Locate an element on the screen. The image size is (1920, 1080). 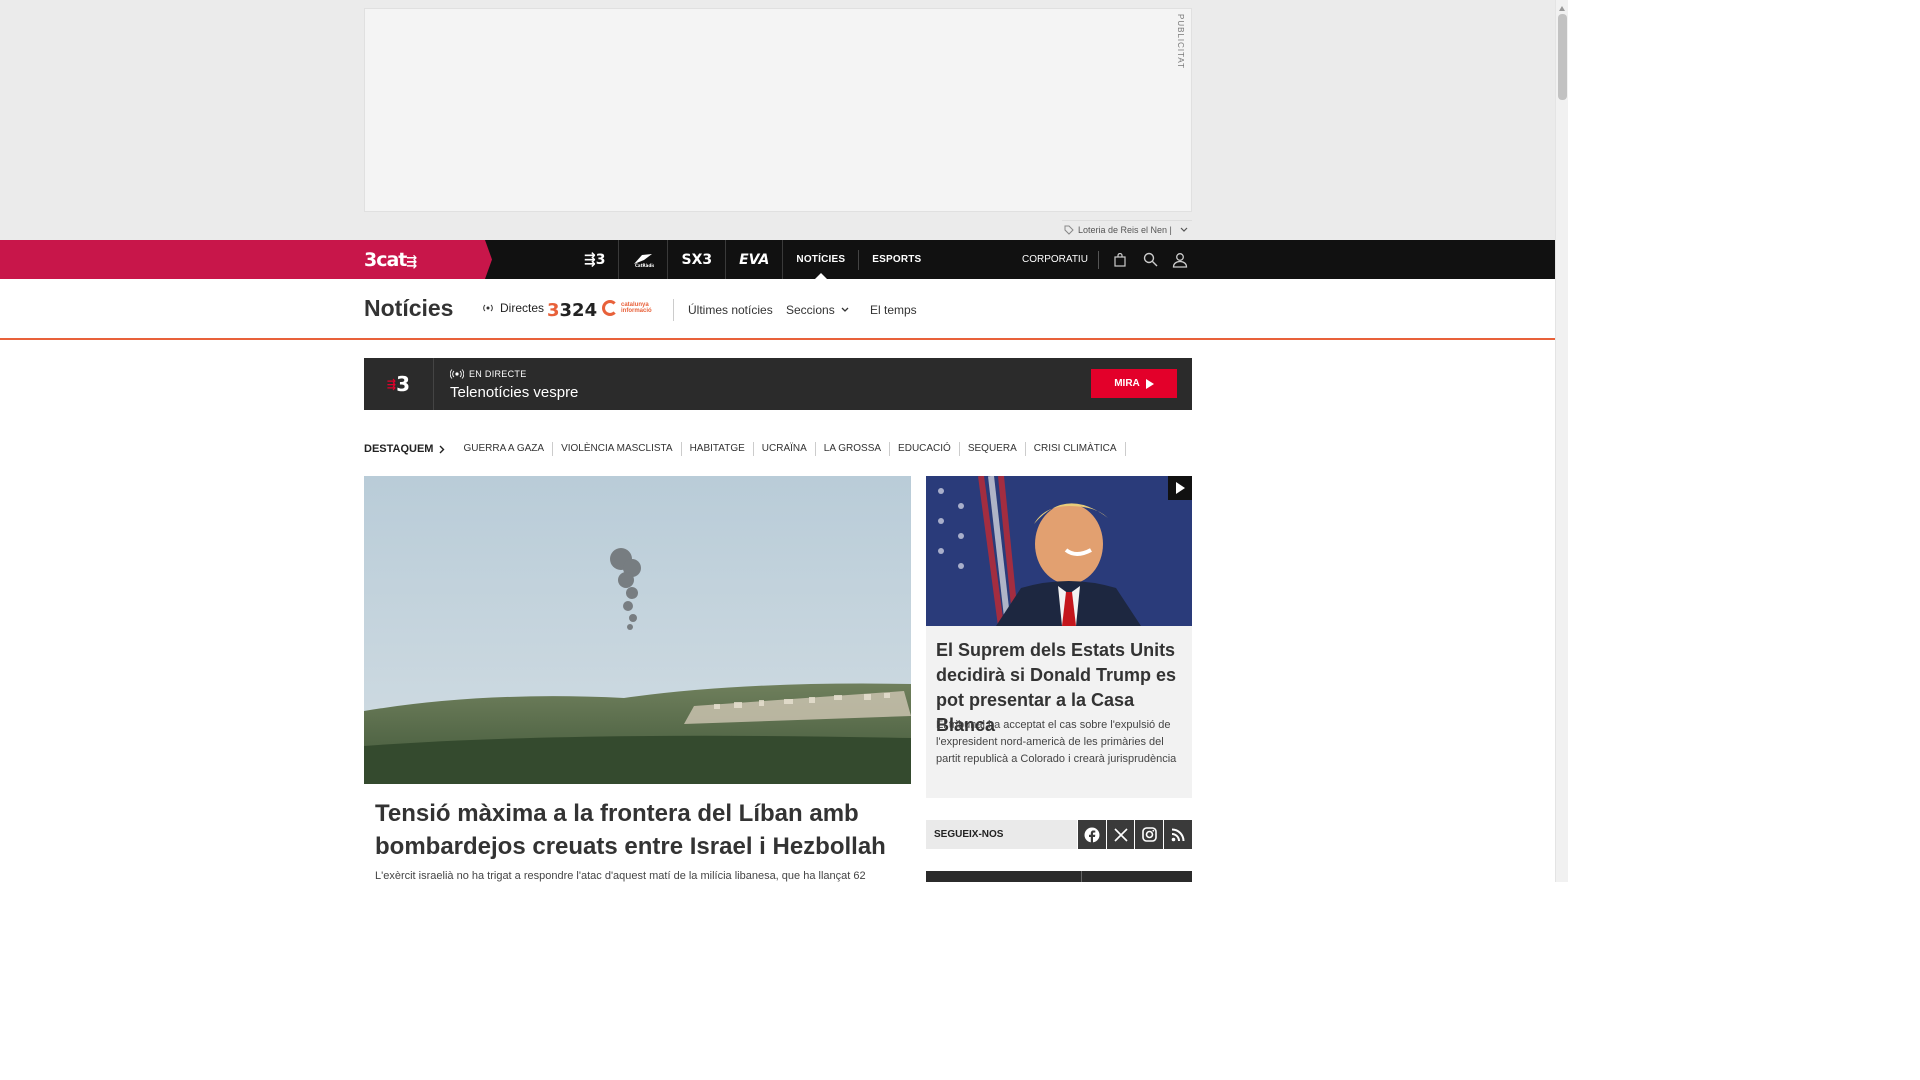
topics-lead: DESTAQUEM is located at coordinates (404, 449).